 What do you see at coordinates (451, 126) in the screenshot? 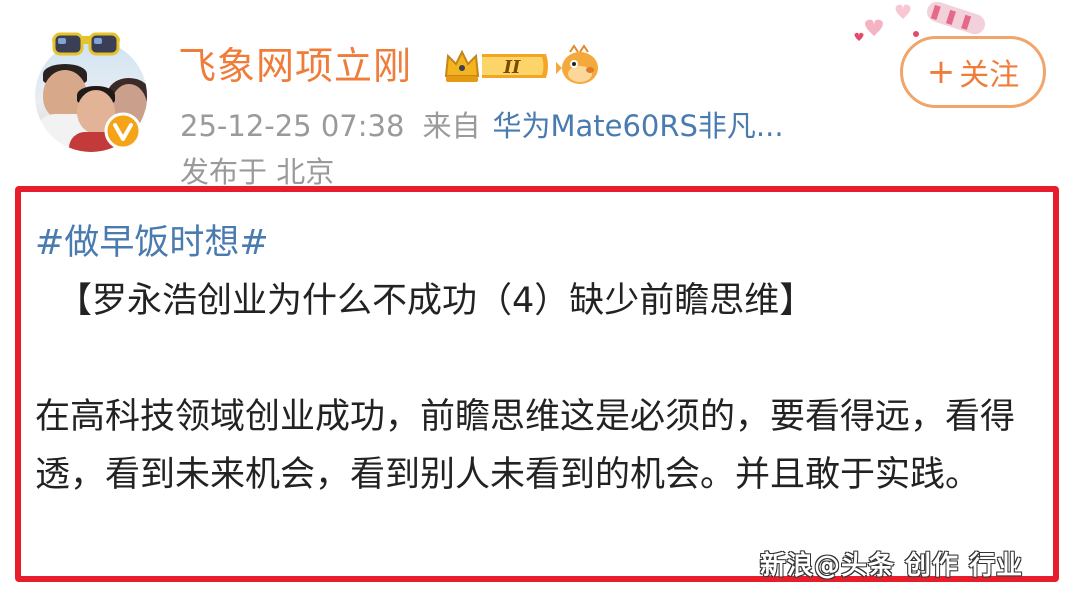
I see `source-prefix: 来自` at bounding box center [451, 126].